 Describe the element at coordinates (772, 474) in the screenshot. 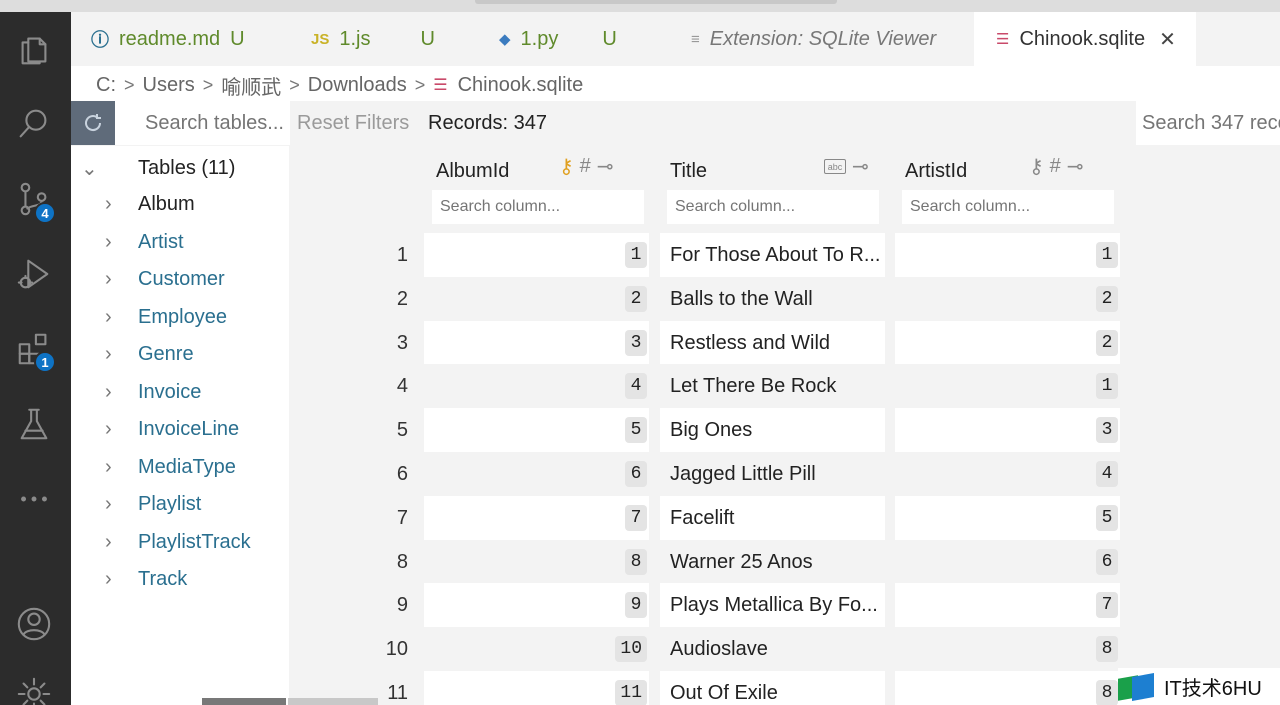

I see `title-cell: Jagged Little Pill` at that location.